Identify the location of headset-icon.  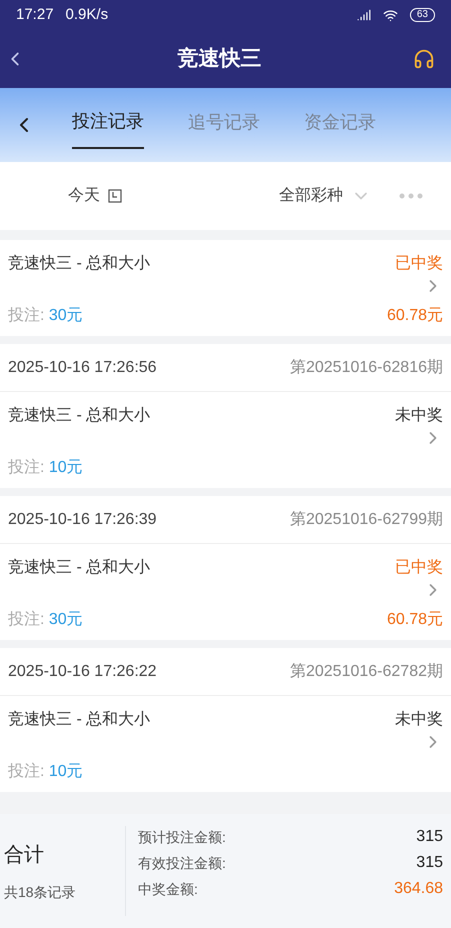
(424, 59).